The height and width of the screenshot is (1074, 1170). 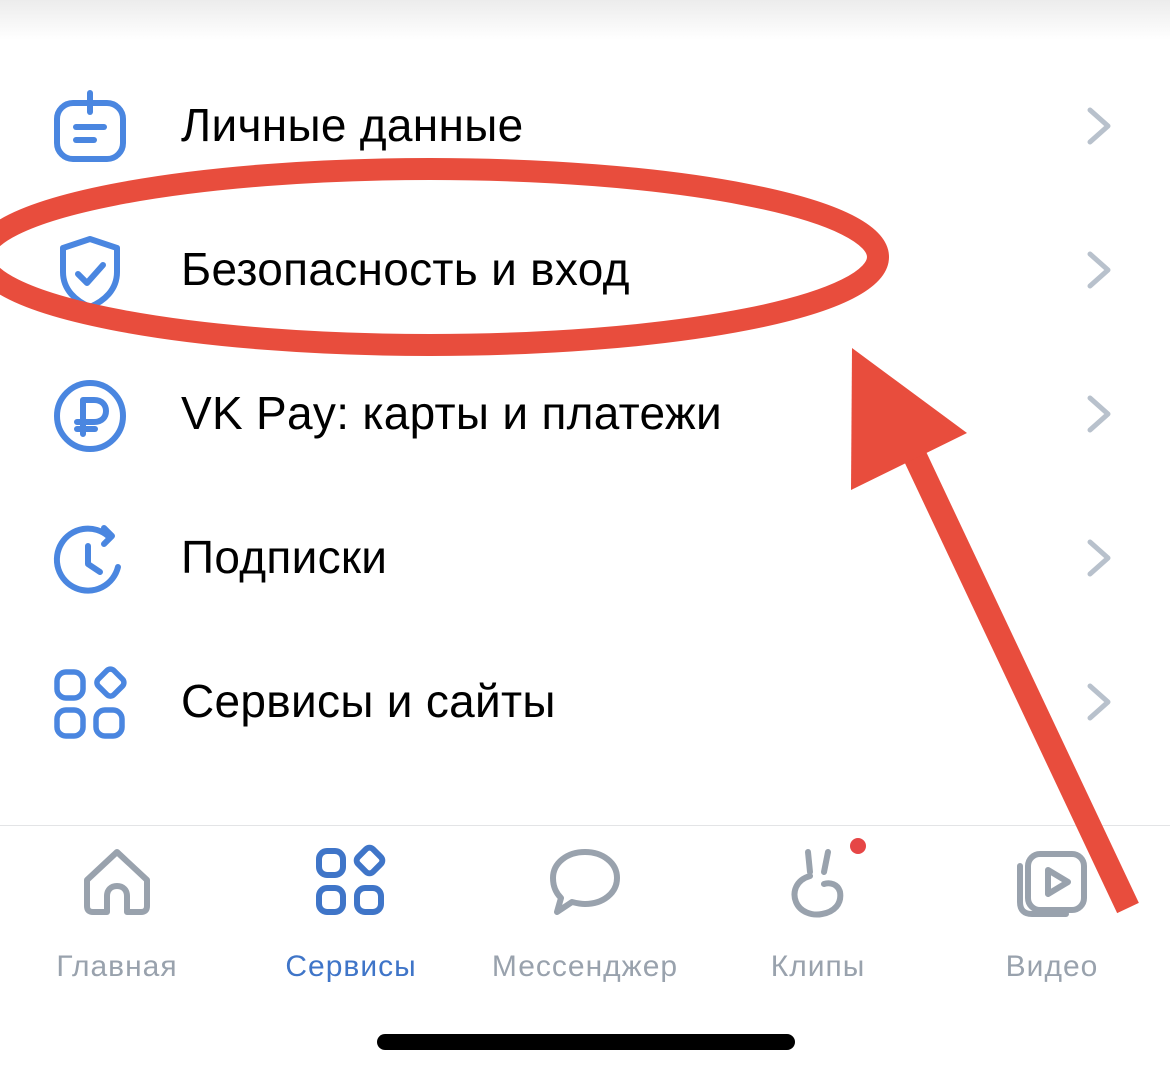 I want to click on shield-check-icon, so click(x=90, y=273).